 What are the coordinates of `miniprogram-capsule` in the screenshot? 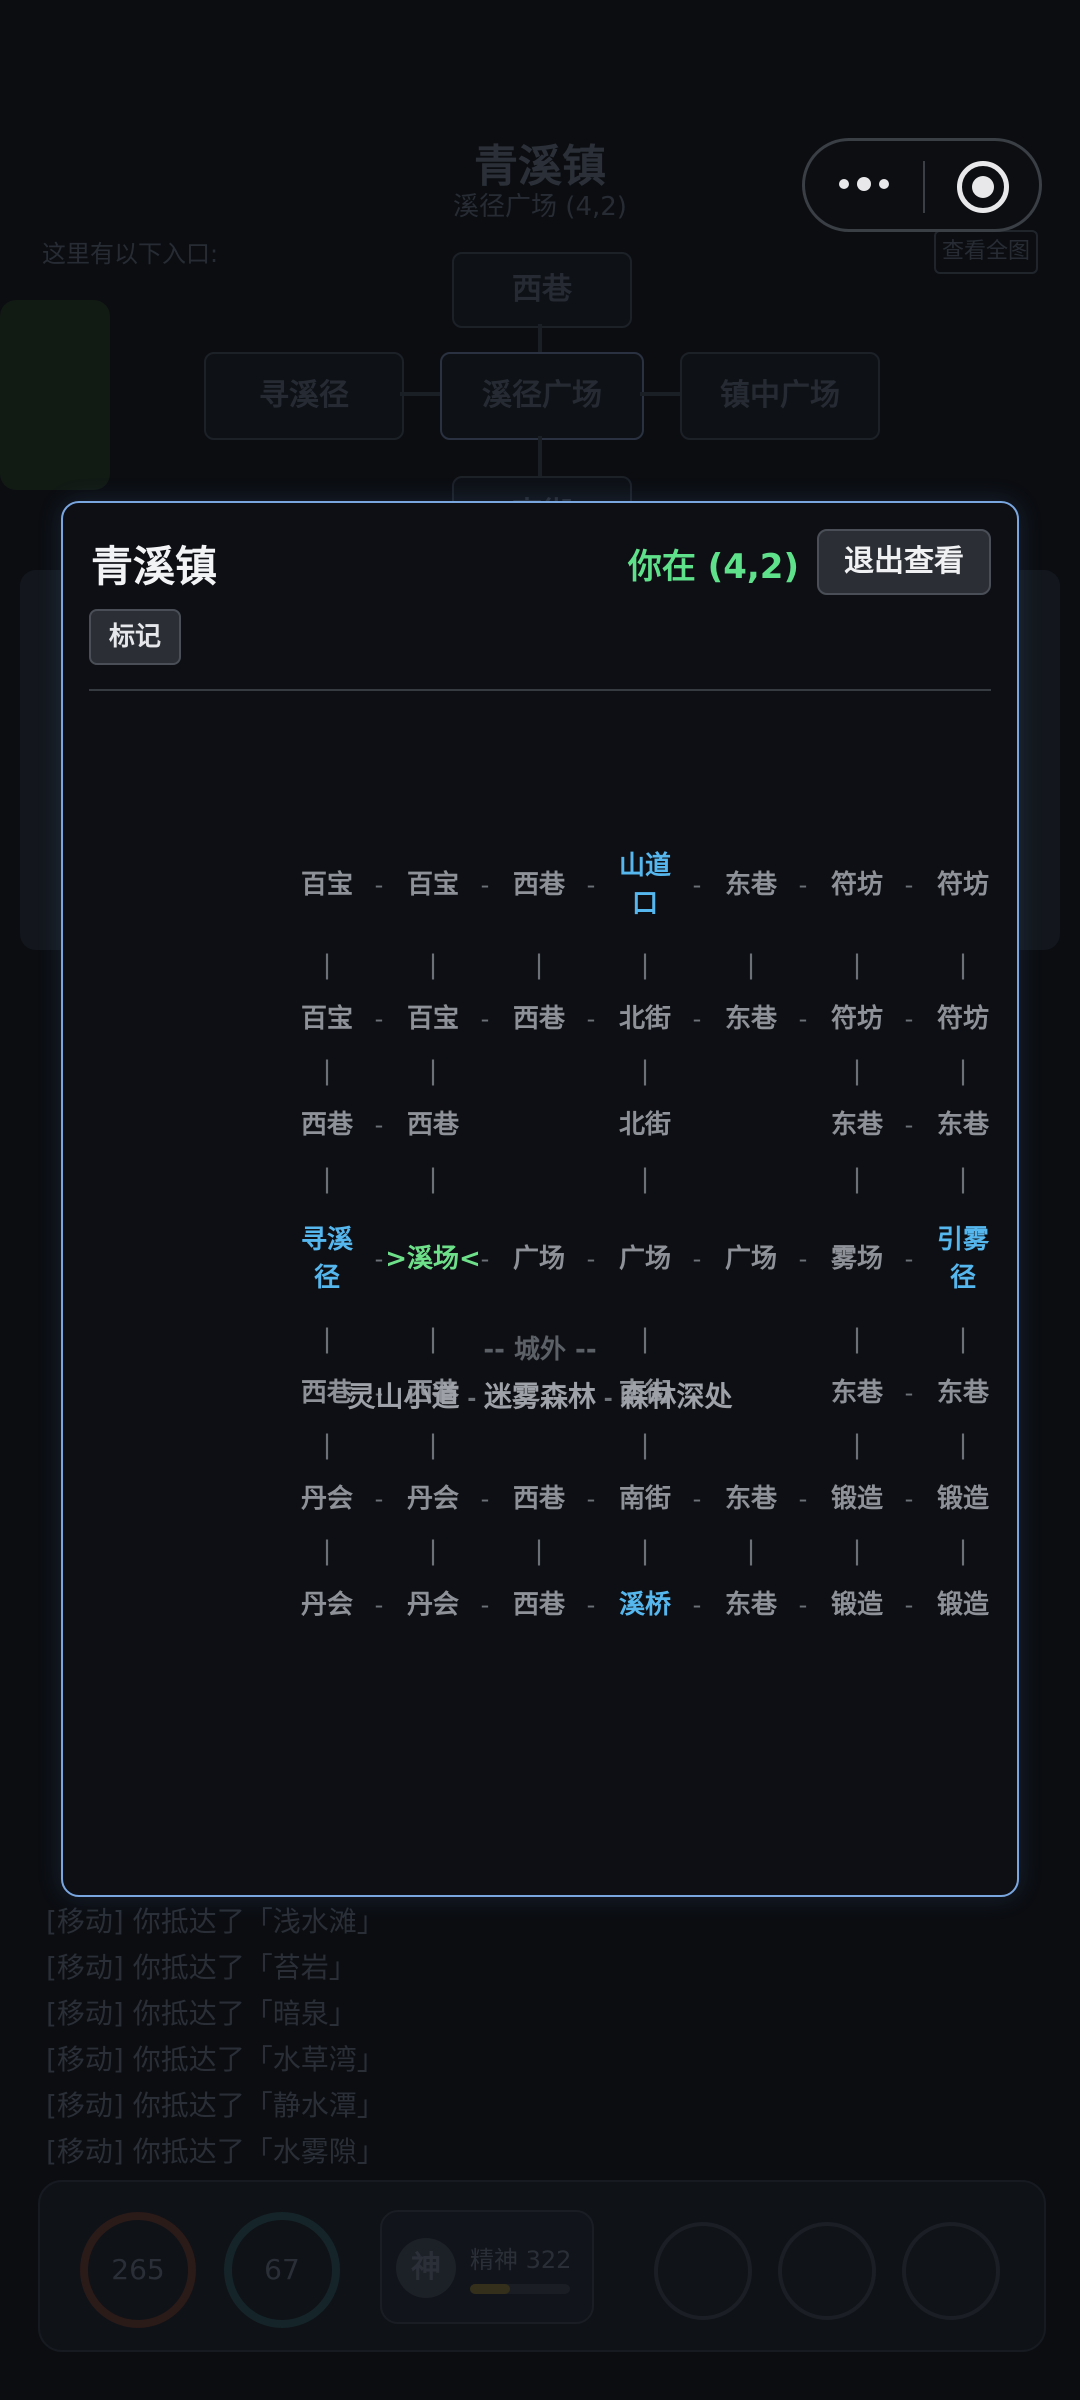 It's located at (922, 185).